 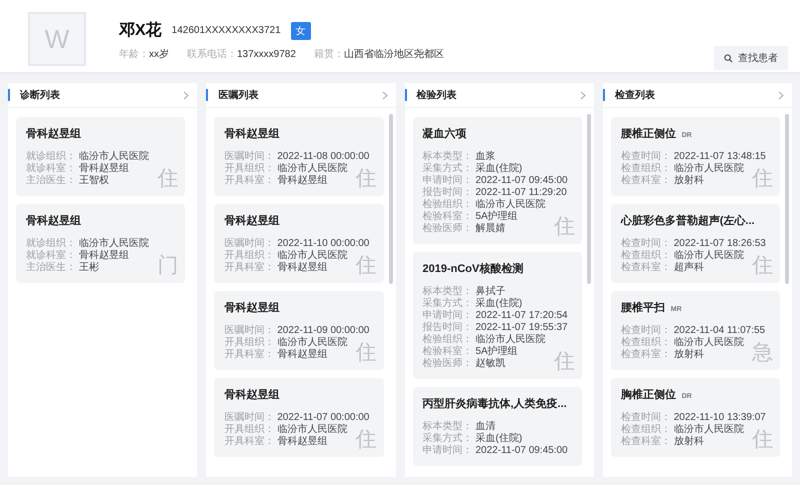 What do you see at coordinates (491, 229) in the screenshot?
I see `field-value: 解晨婧` at bounding box center [491, 229].